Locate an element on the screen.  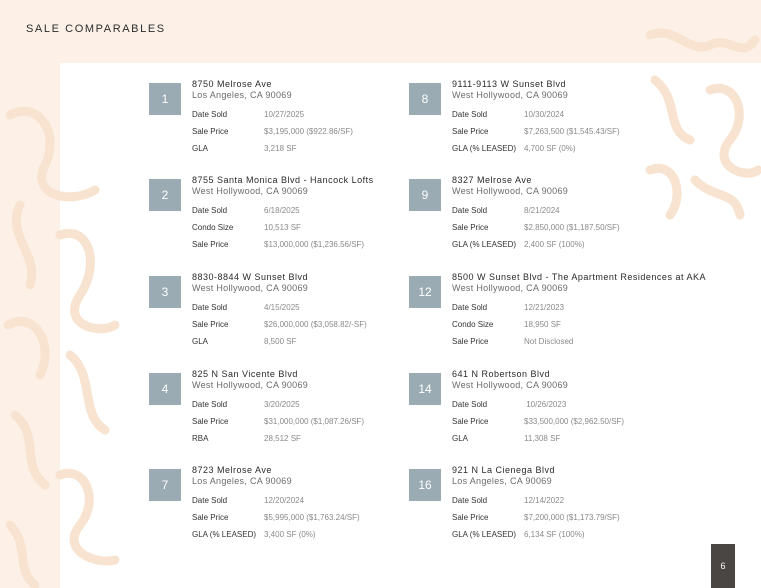
detail-value: $7,263,500 ($1,545.43/SF) is located at coordinates (572, 131).